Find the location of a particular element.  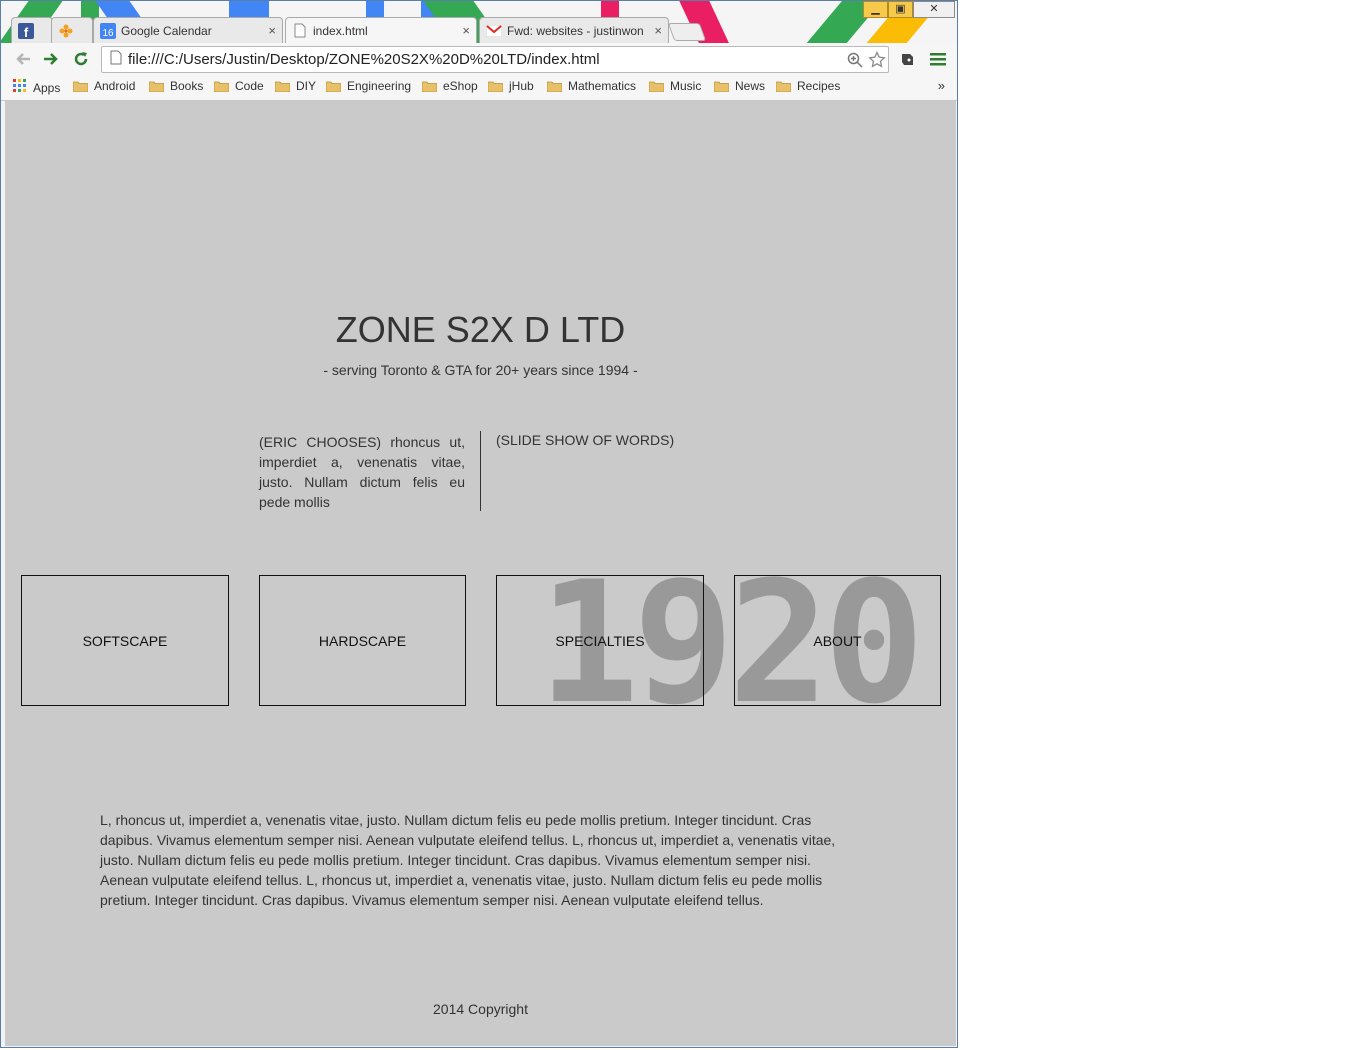

footer-copyright: 2014 Copyright is located at coordinates (480, 1009).